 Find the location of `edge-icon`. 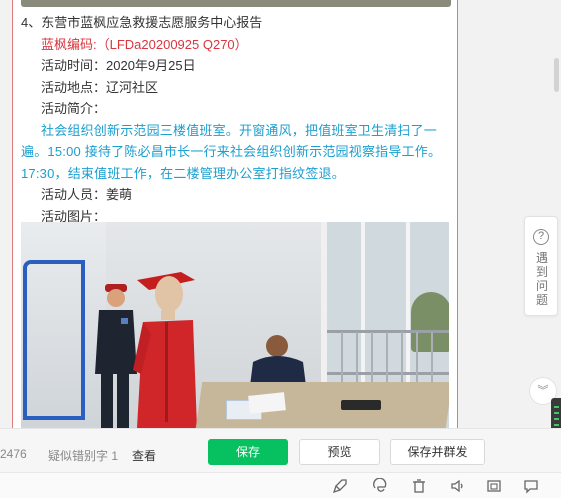

edge-icon is located at coordinates (380, 486).